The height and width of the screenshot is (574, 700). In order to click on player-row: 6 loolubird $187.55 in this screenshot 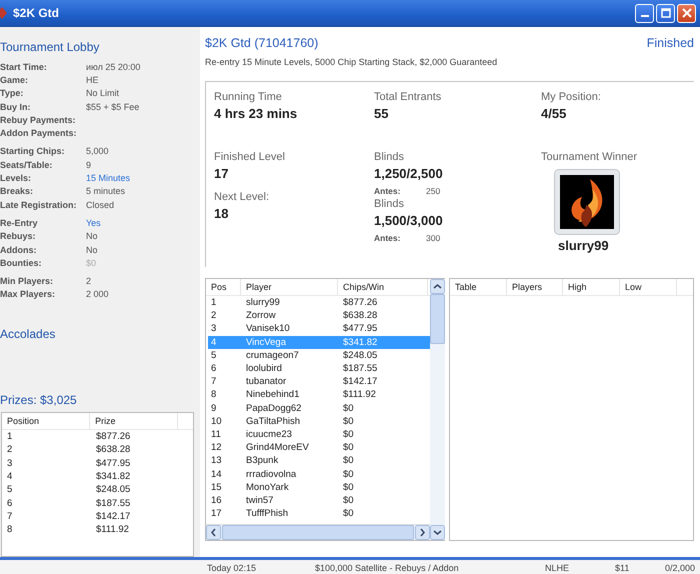, I will do `click(319, 369)`.